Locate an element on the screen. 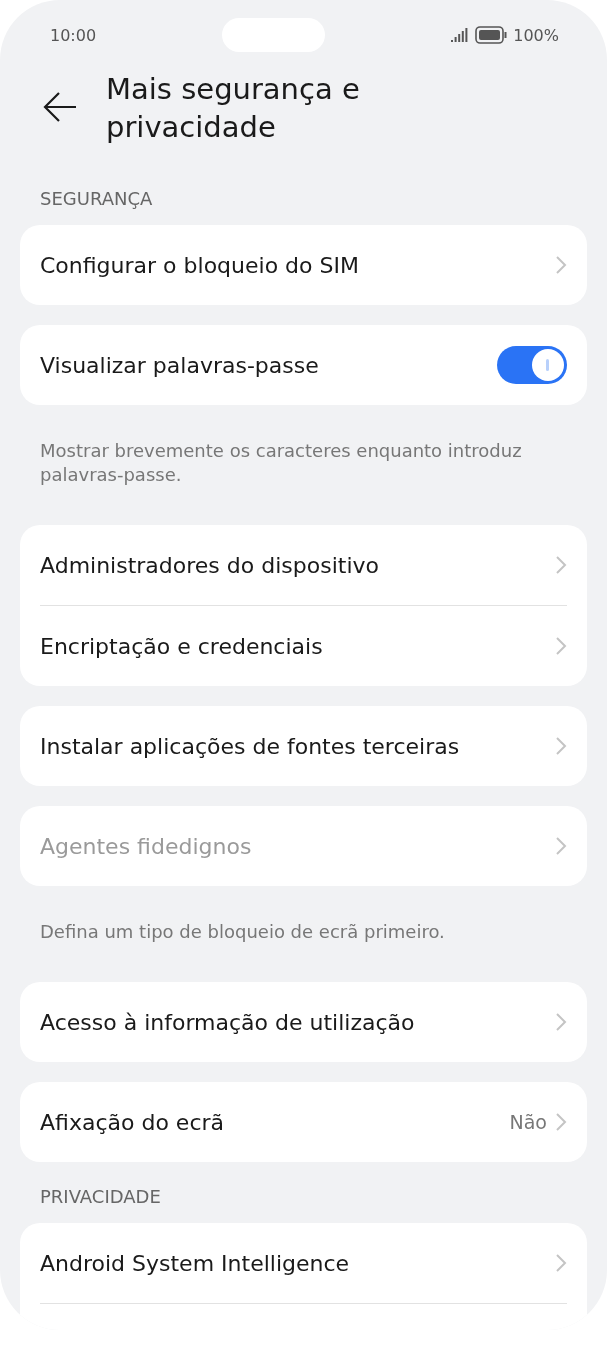 The height and width of the screenshot is (1356, 607). setting-value: Não is located at coordinates (528, 1122).